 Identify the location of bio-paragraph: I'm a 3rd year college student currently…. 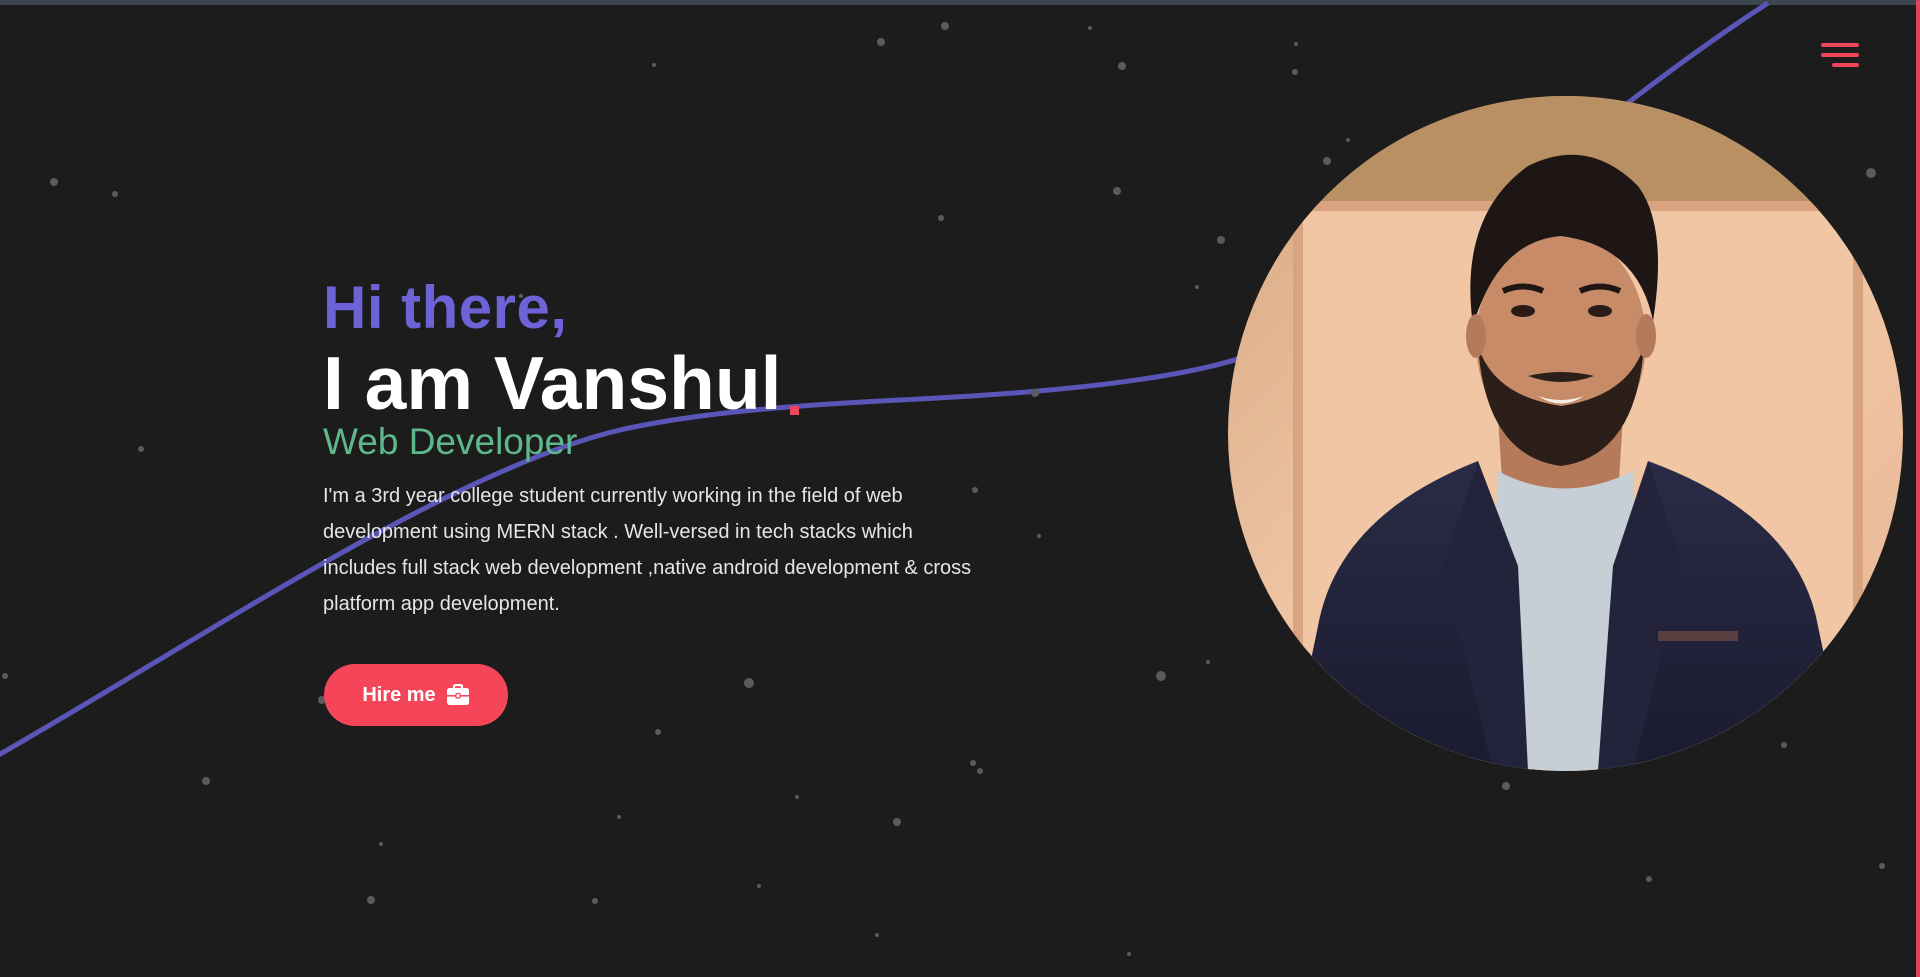
(647, 550).